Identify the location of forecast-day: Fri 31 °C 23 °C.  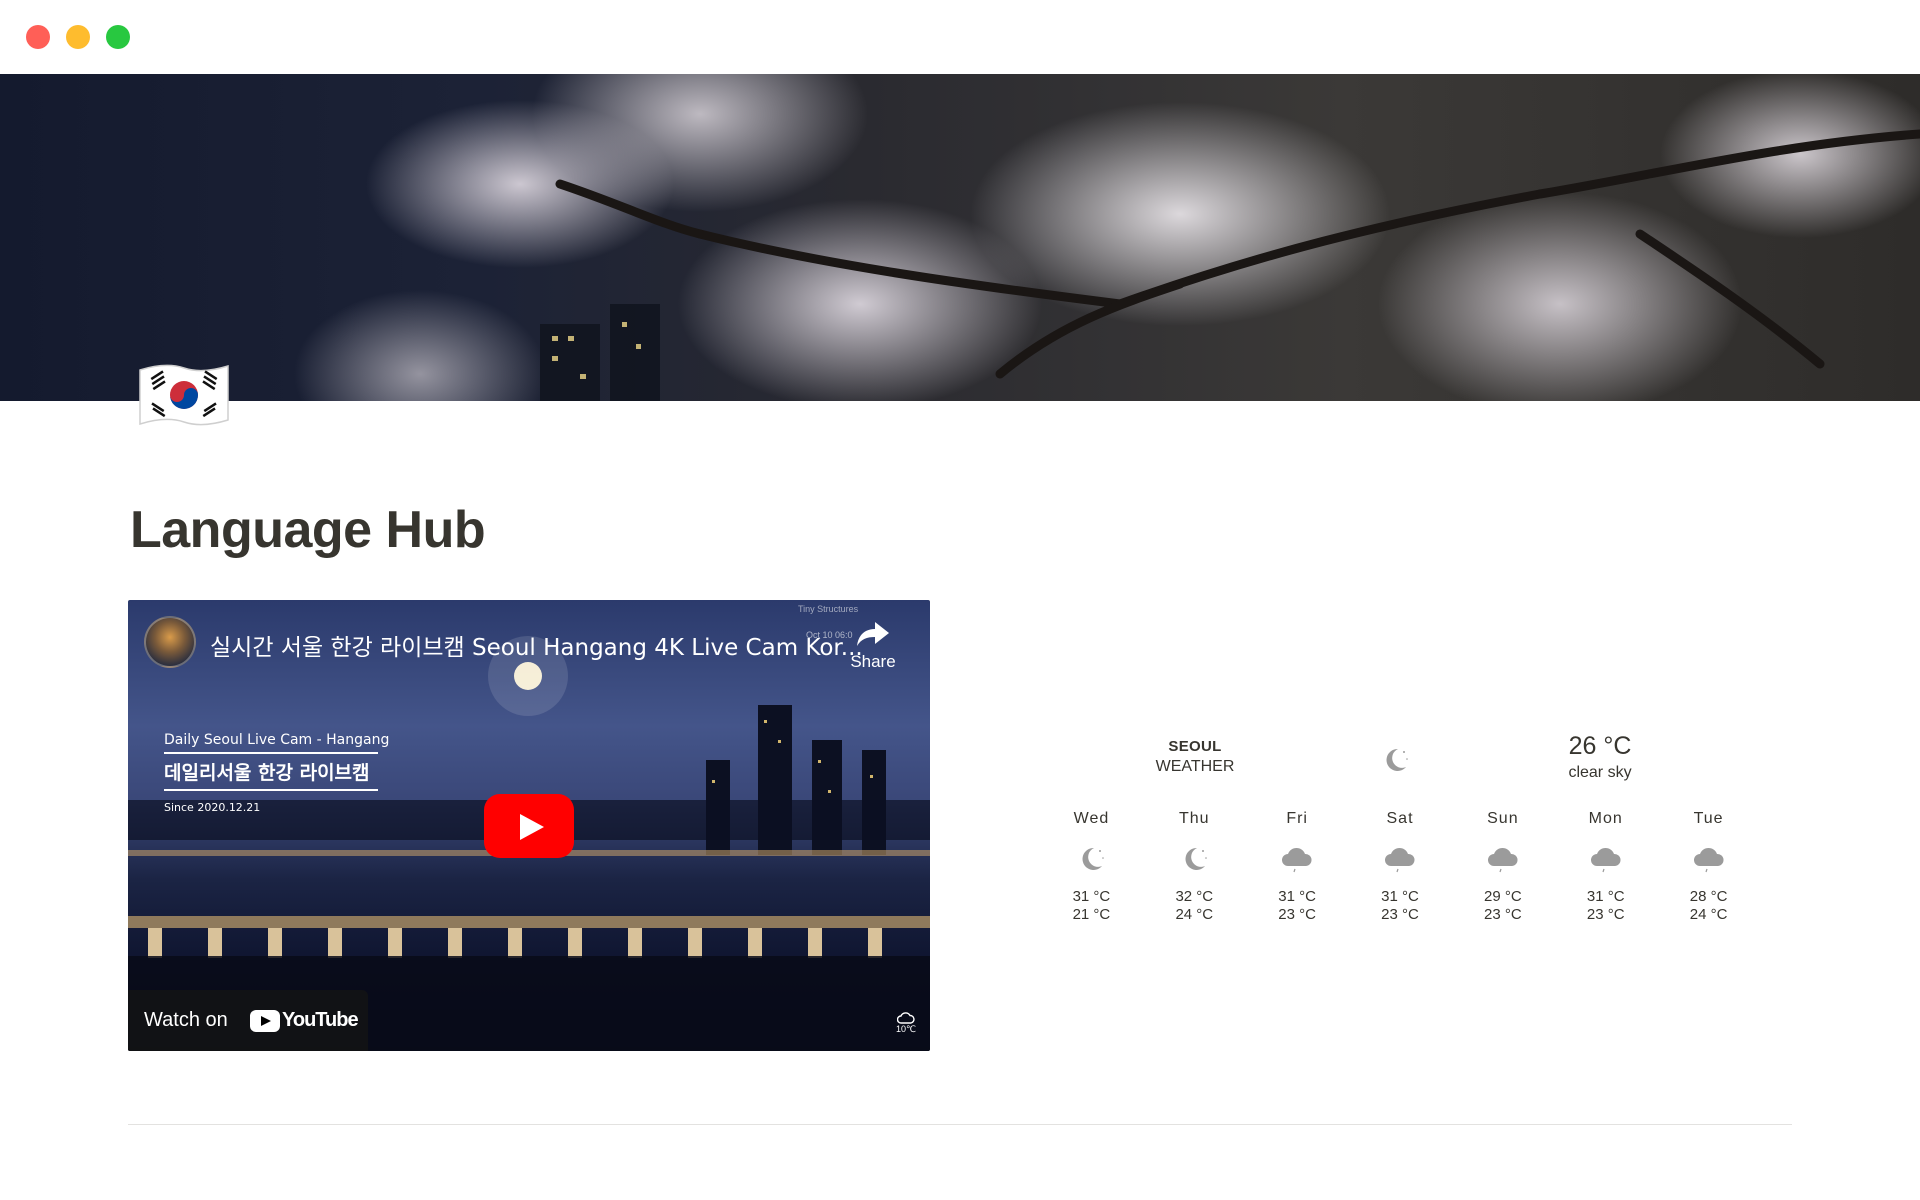
(1297, 867).